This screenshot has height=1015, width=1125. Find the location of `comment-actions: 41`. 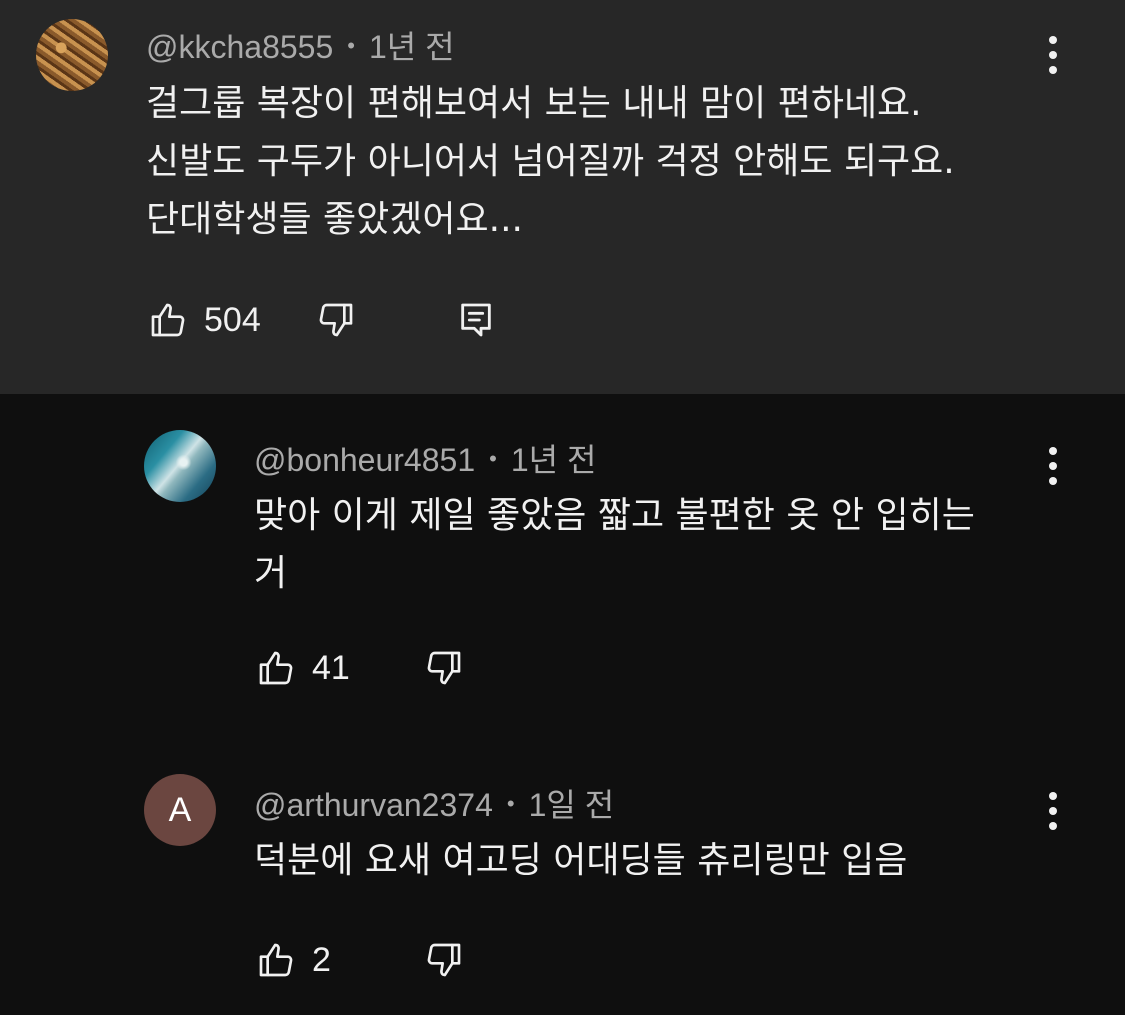

comment-actions: 41 is located at coordinates (360, 668).